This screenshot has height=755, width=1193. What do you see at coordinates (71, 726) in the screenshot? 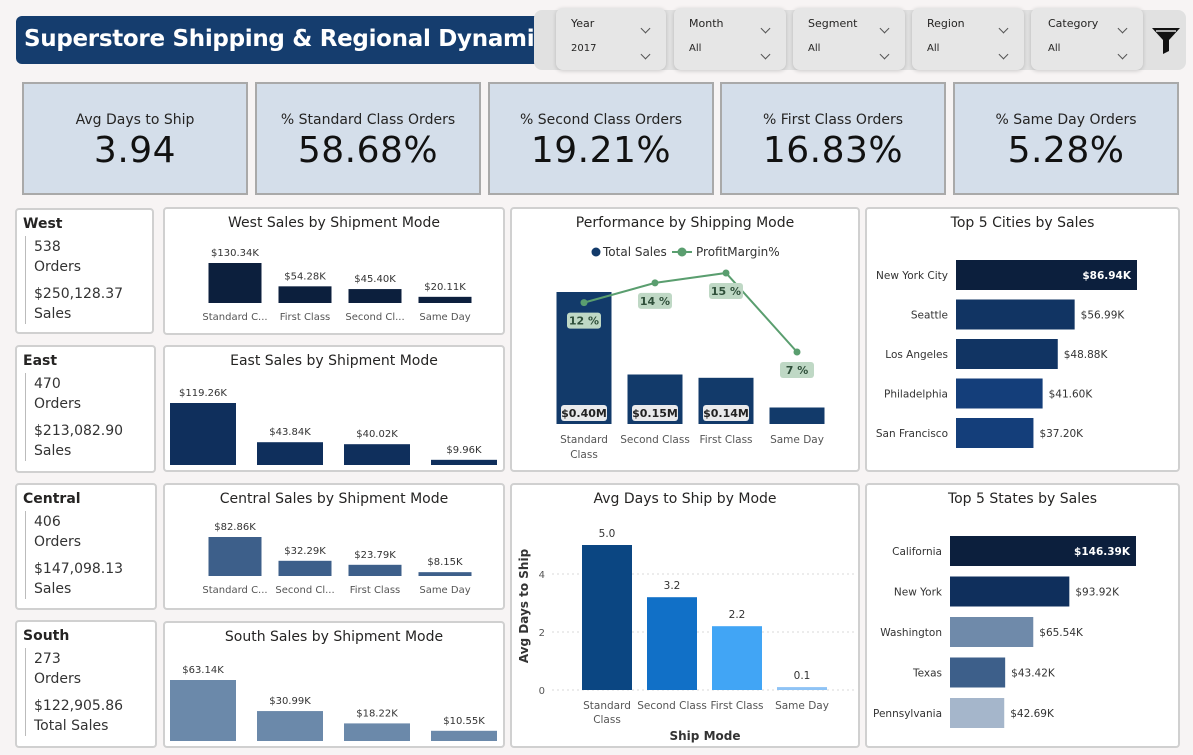
I see `region-sales-label: Total Sales` at bounding box center [71, 726].